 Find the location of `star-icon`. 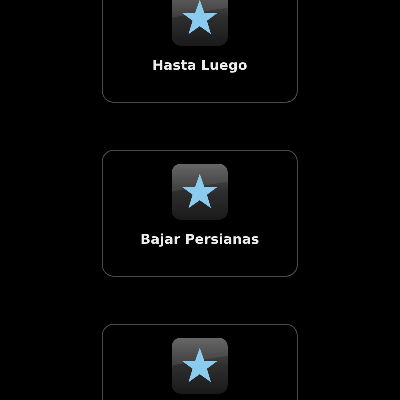

star-icon is located at coordinates (200, 23).